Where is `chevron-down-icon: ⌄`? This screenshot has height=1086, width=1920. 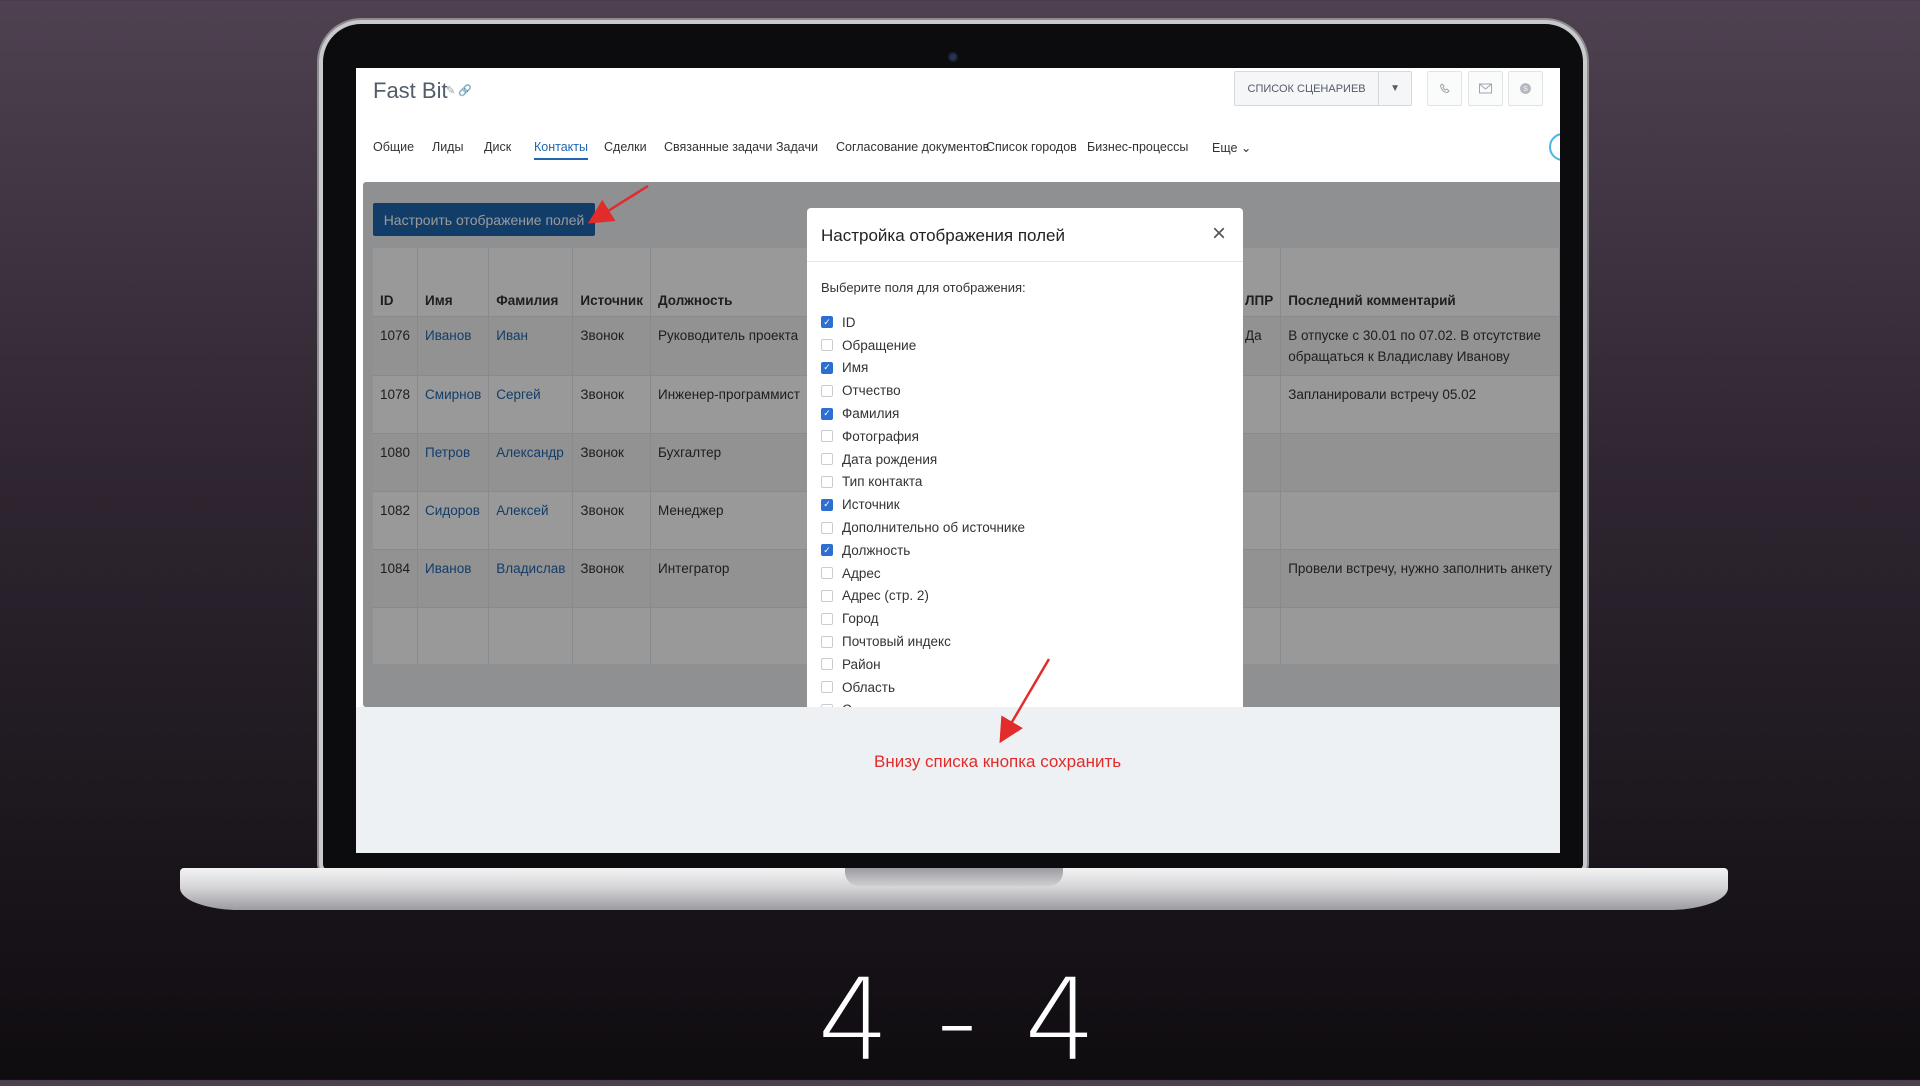 chevron-down-icon: ⌄ is located at coordinates (1246, 148).